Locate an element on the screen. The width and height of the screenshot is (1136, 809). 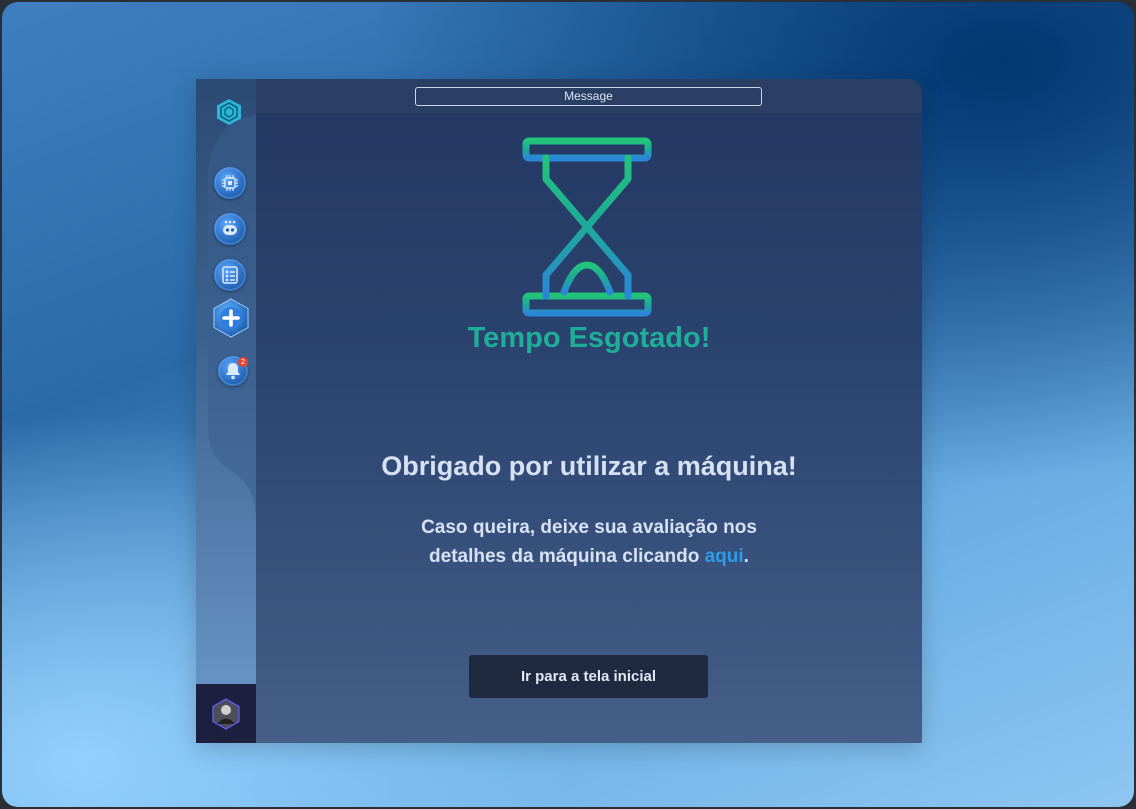
review-line-2-text: detalhes da máquina clicando is located at coordinates (567, 556).